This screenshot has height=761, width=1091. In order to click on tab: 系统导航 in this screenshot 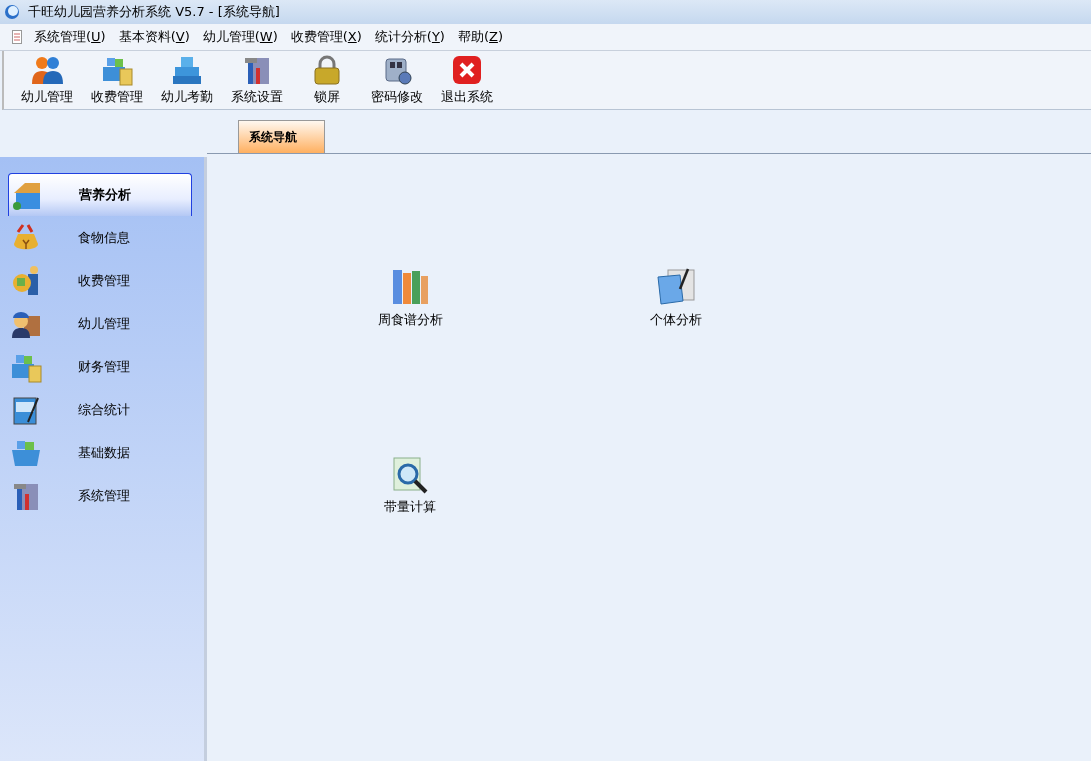, I will do `click(281, 136)`.